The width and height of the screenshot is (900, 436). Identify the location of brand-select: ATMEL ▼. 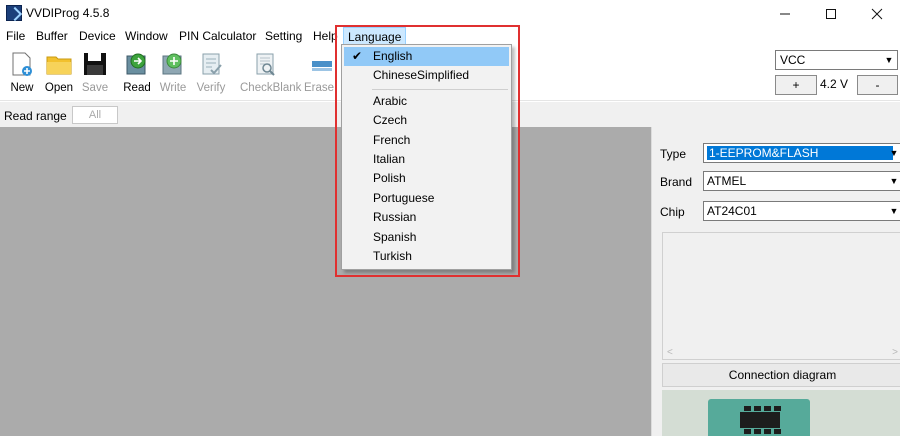
(801, 181).